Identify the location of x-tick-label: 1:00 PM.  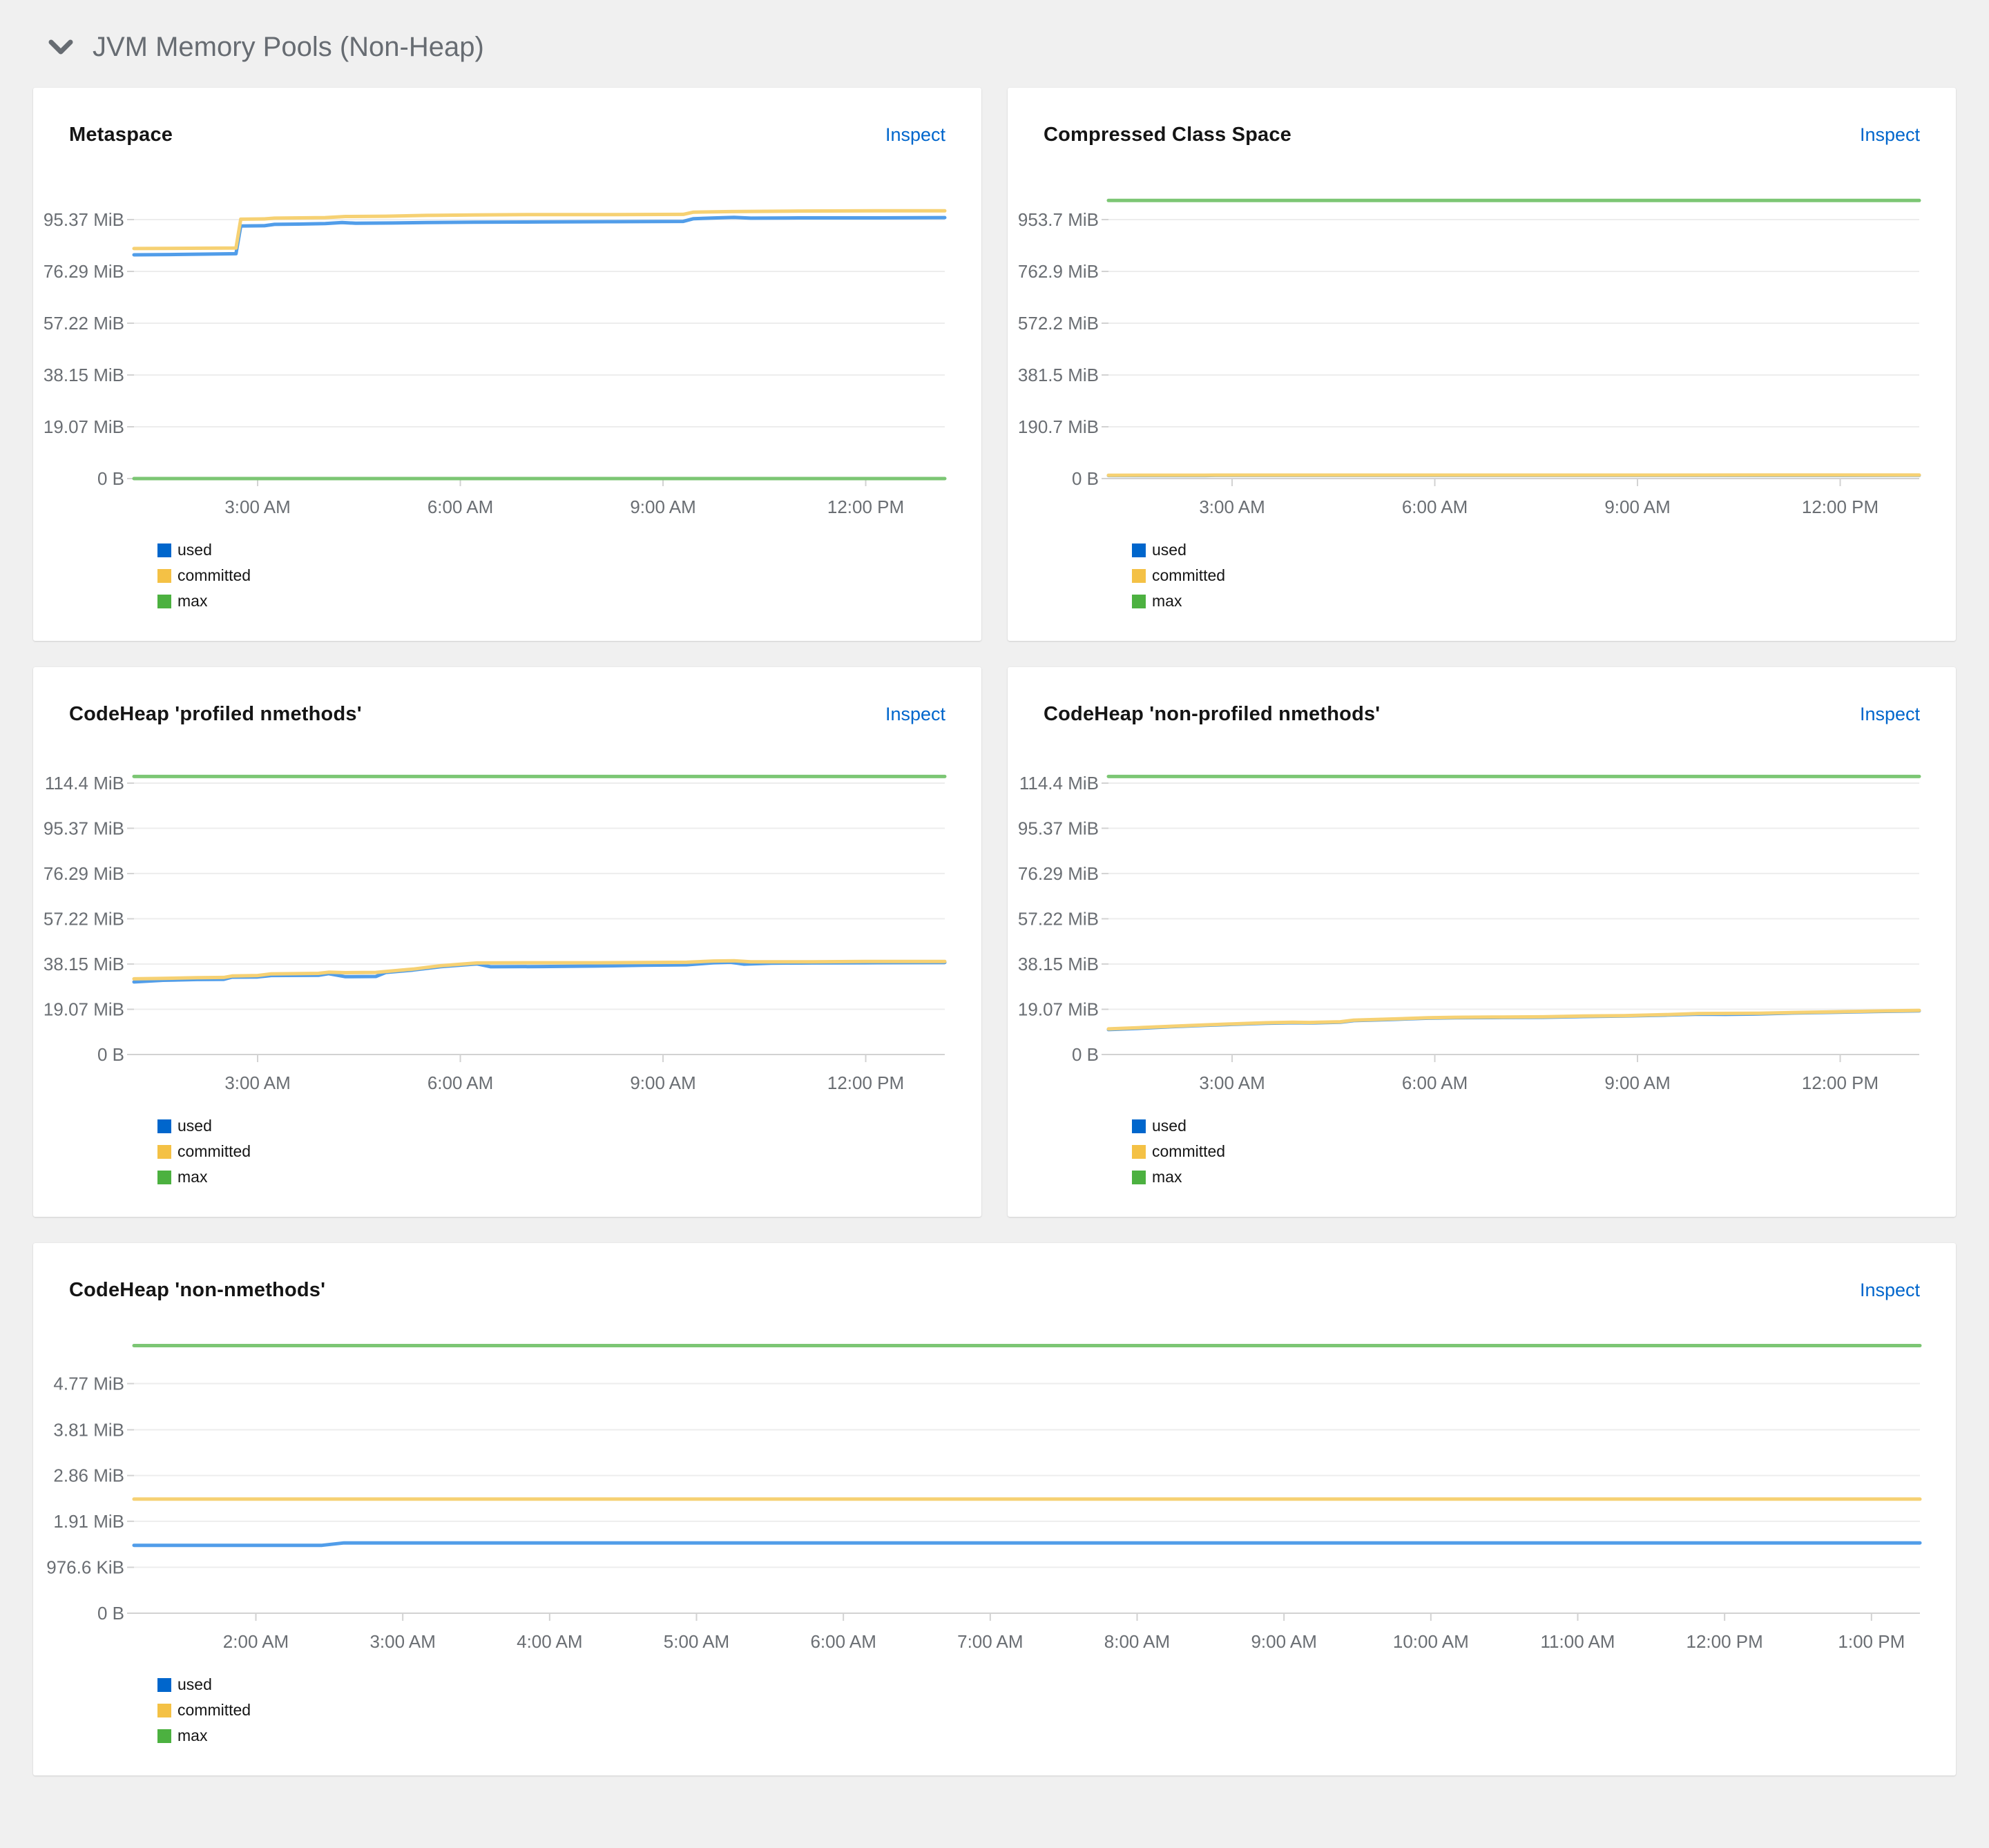
(1871, 1641).